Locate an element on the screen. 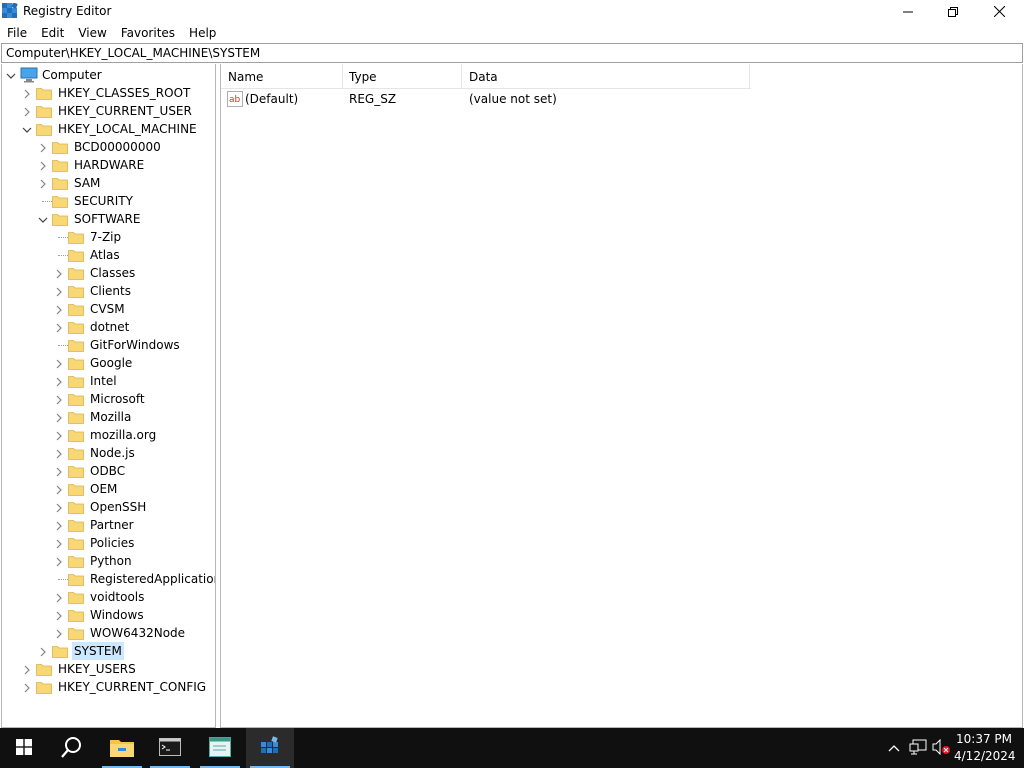 The height and width of the screenshot is (768, 1024). menu-help: Help is located at coordinates (202, 33).